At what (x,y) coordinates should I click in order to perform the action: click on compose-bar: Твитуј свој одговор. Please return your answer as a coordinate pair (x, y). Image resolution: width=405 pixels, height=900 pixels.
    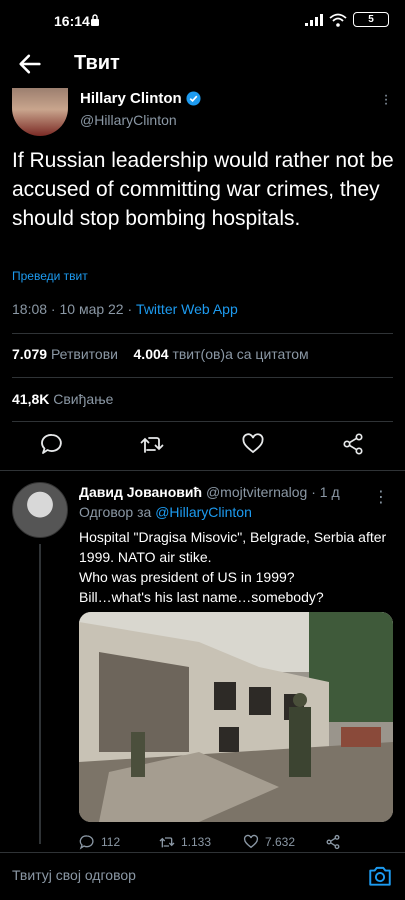
    Looking at the image, I should click on (202, 876).